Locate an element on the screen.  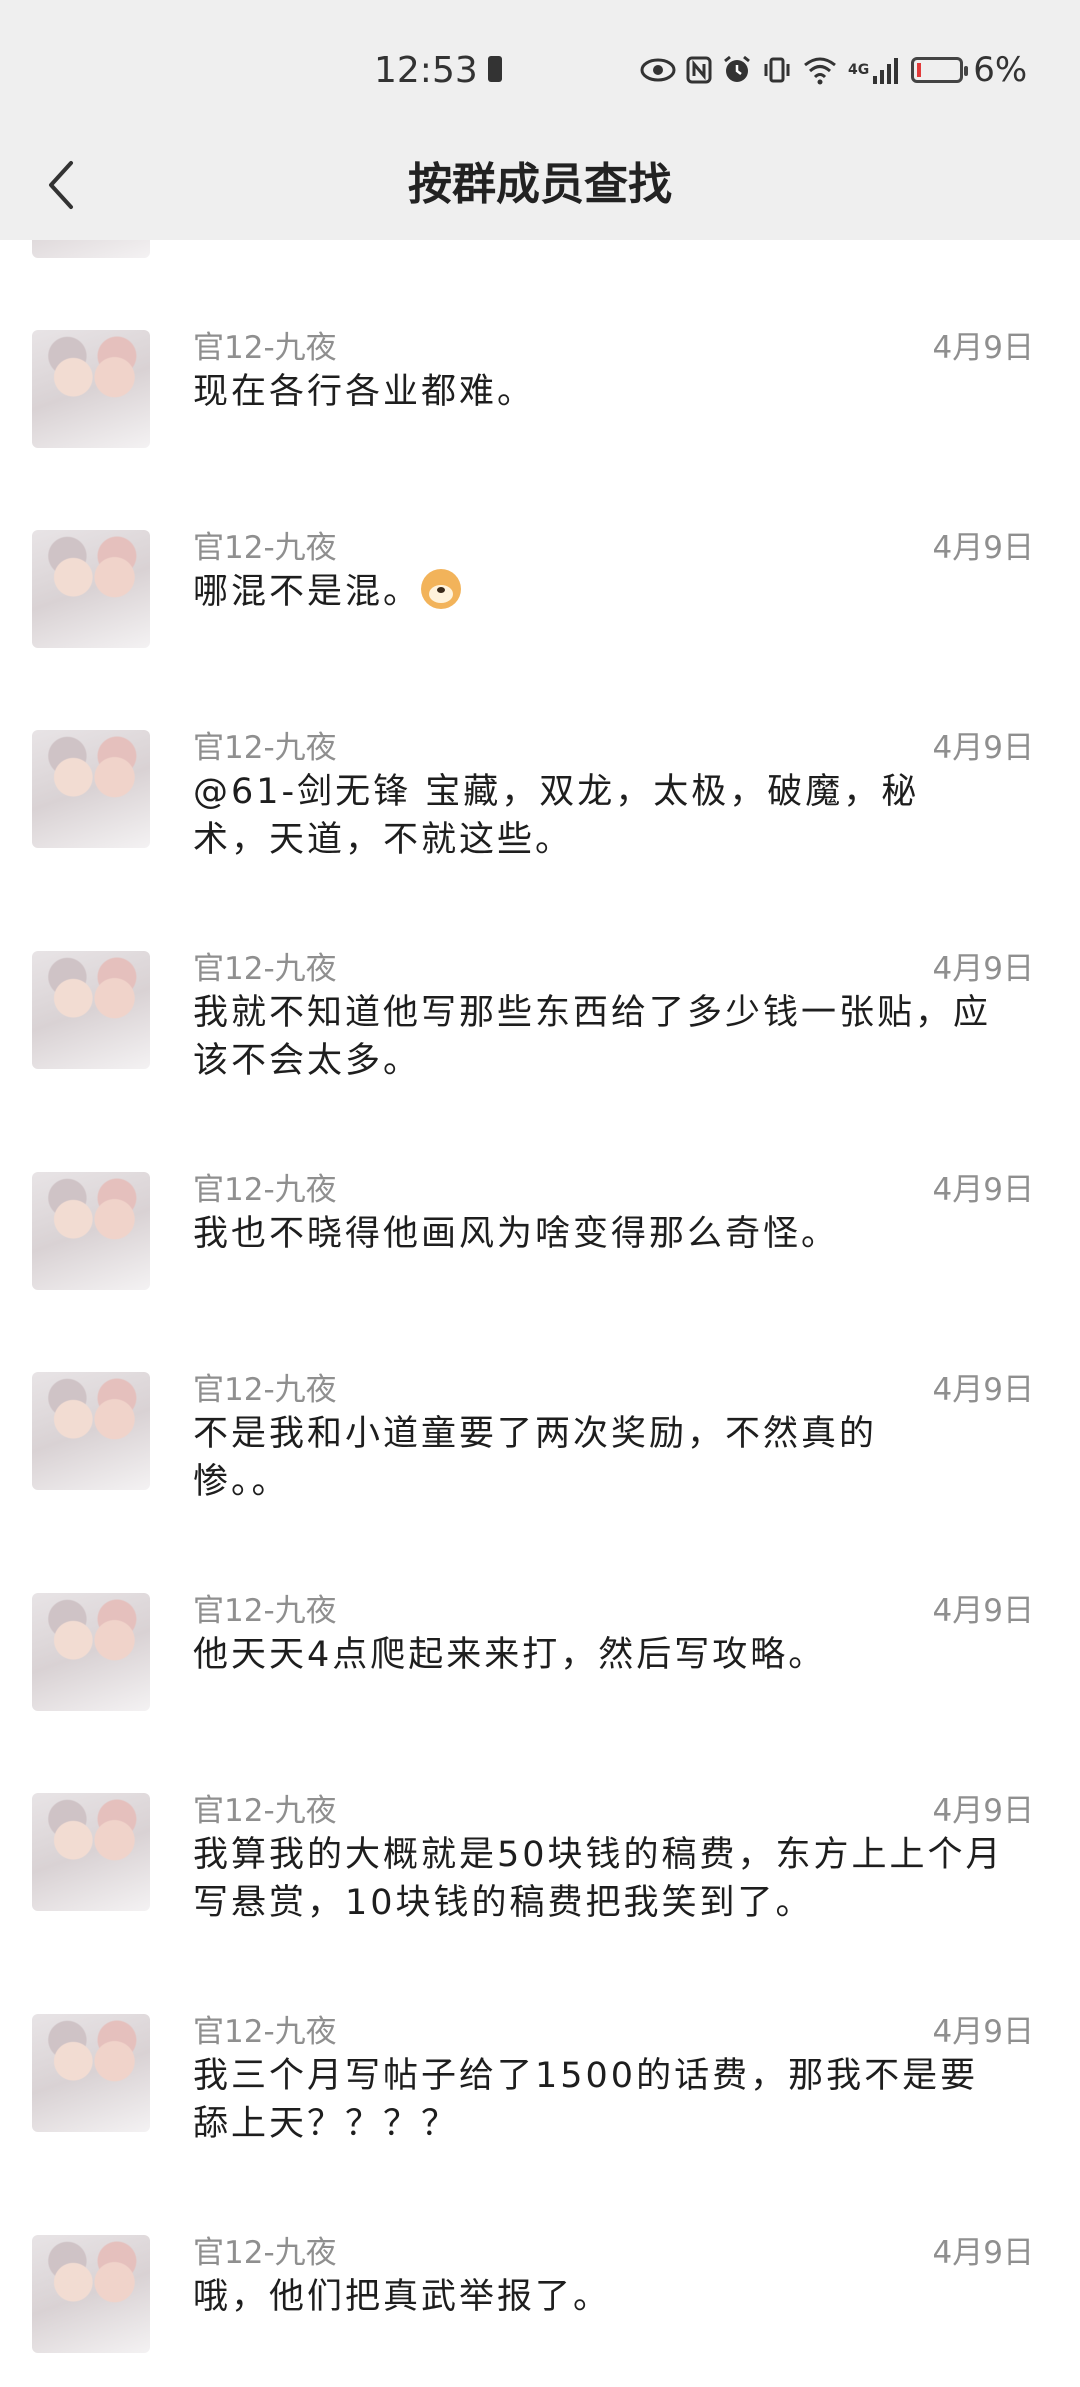
message-text: 我三个月写帖子给了1500的话费，那我不是要舔上天？？？？ is located at coordinates (586, 2100).